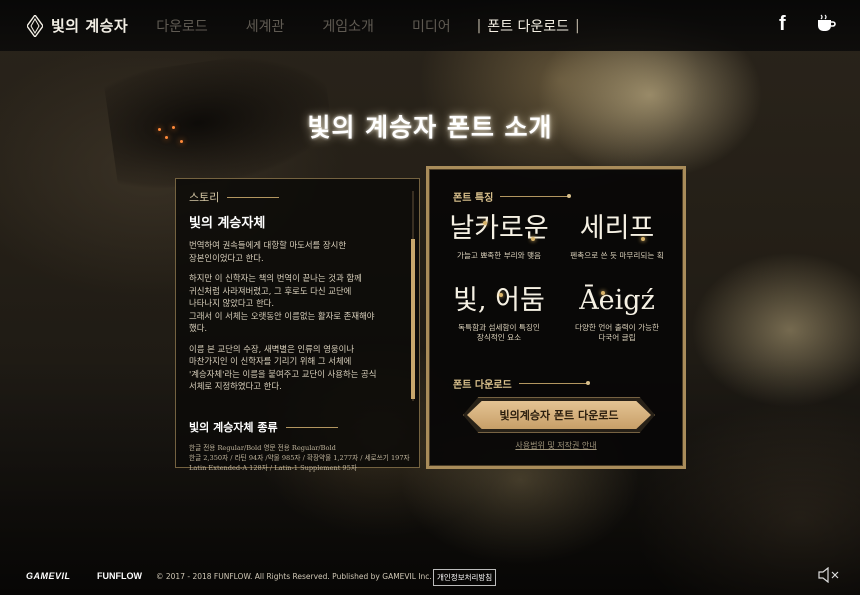 The height and width of the screenshot is (595, 860). Describe the element at coordinates (90, 26) in the screenshot. I see `logo-text: 빛의 계승자` at that location.